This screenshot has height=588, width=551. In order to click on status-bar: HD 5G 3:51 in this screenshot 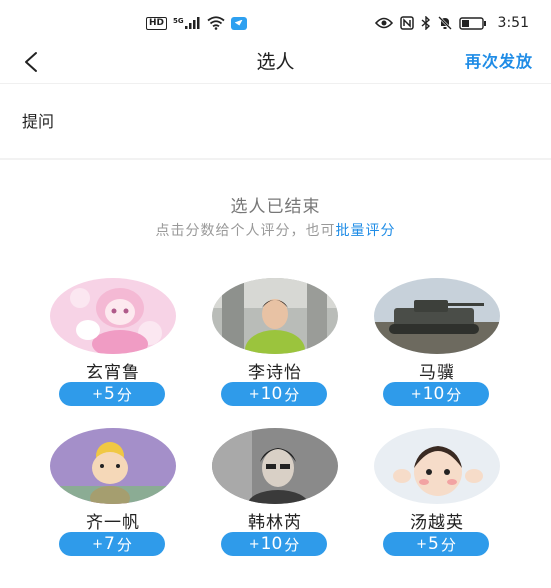, I will do `click(275, 22)`.